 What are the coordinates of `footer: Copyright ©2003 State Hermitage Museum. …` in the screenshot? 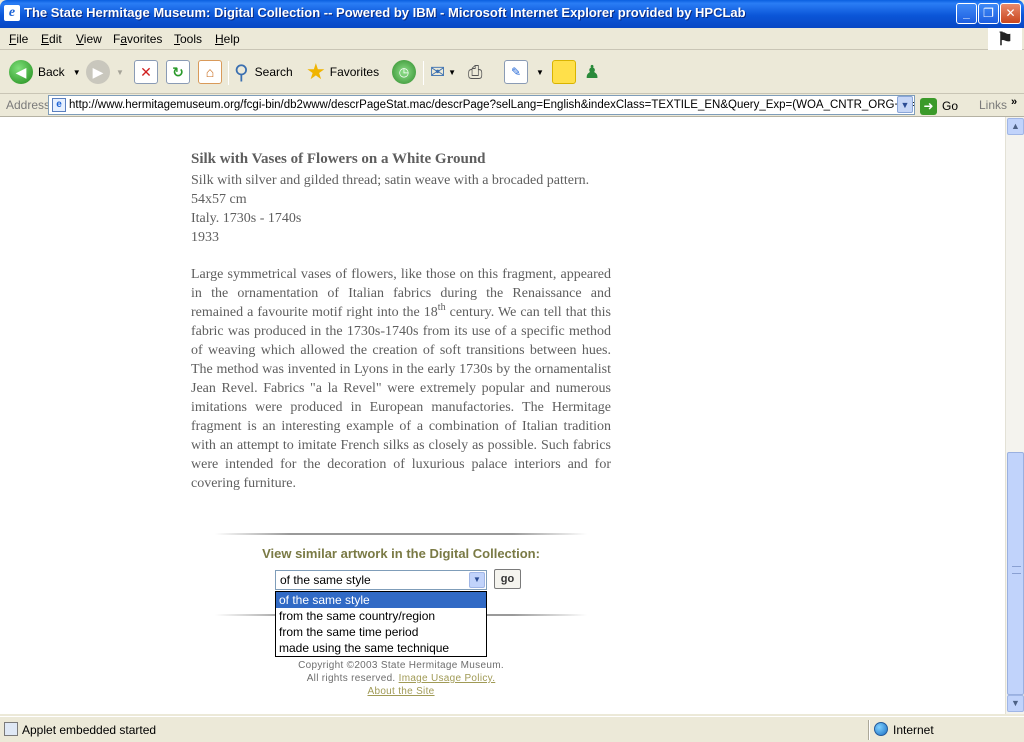 It's located at (401, 678).